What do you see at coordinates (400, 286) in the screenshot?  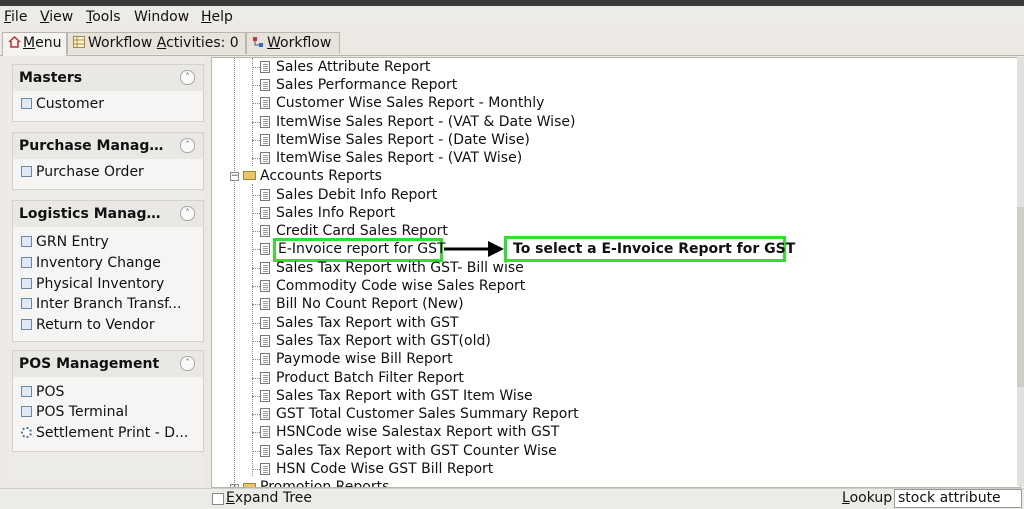 I see `tree-item: Commodity Code wise Sales Report` at bounding box center [400, 286].